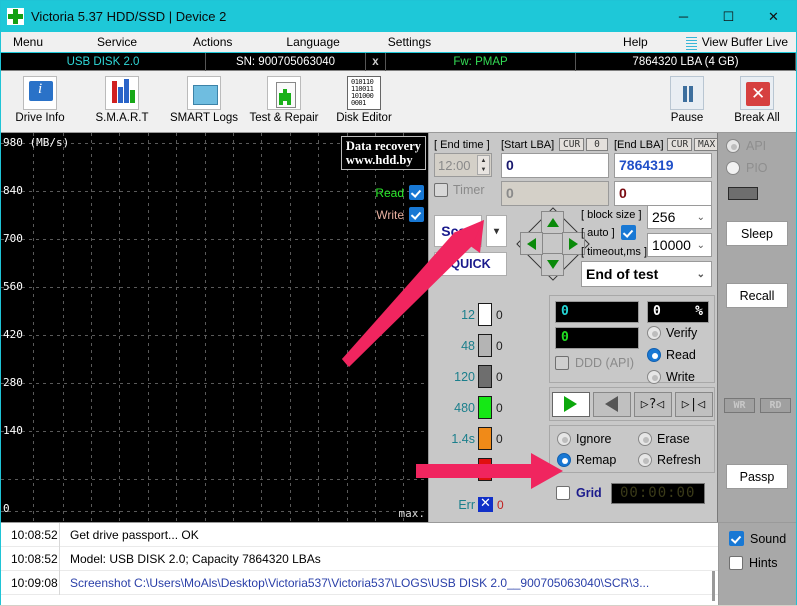 The width and height of the screenshot is (797, 606). What do you see at coordinates (773, 16) in the screenshot?
I see `close-icon: ✕` at bounding box center [773, 16].